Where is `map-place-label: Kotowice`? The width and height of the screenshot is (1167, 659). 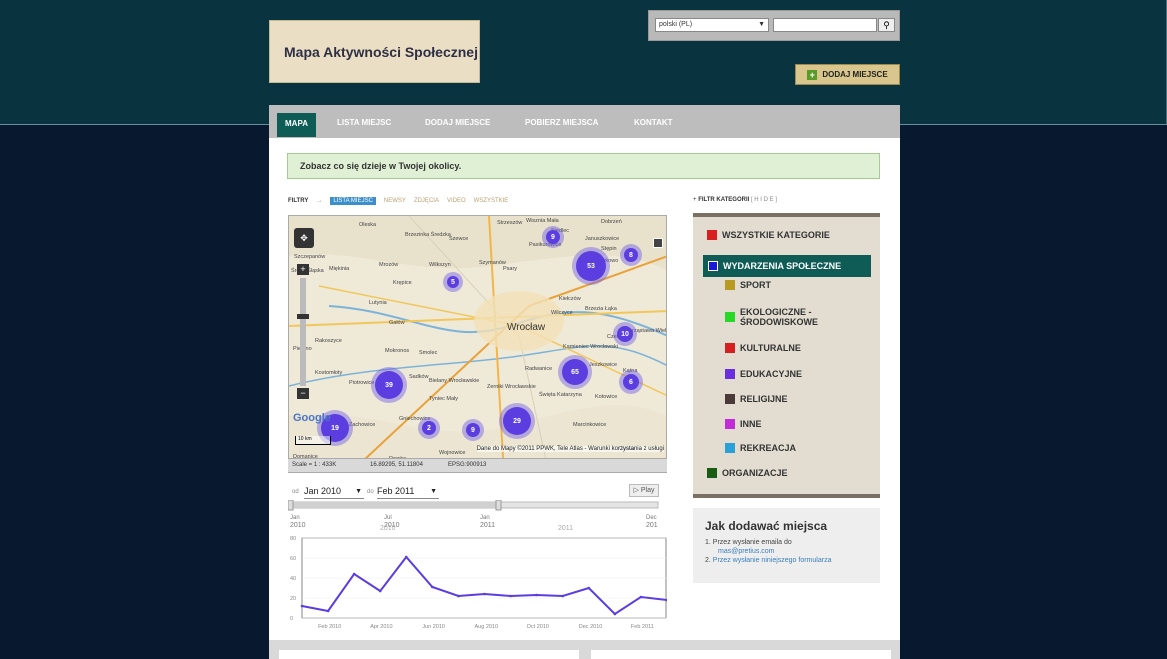
map-place-label: Kotowice is located at coordinates (606, 397).